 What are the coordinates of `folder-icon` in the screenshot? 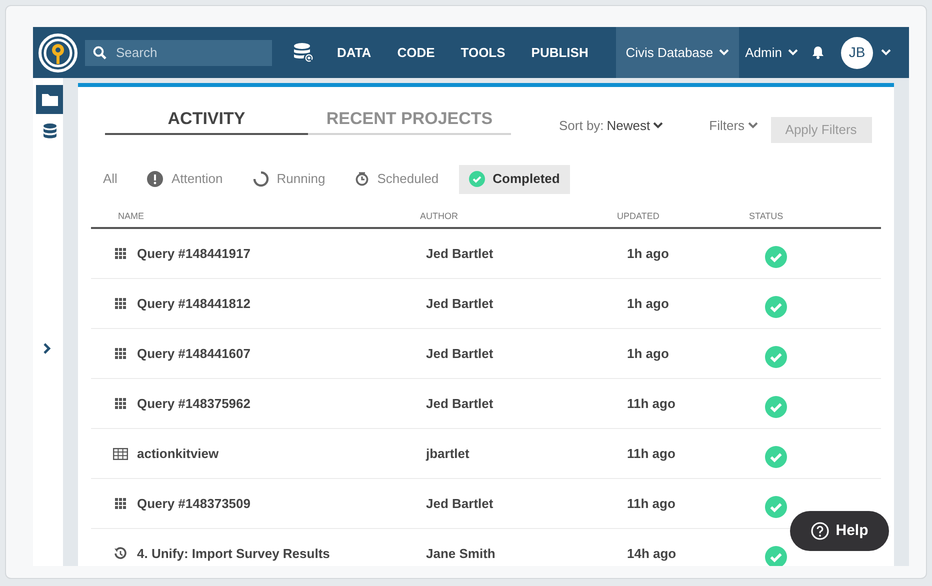 It's located at (49, 99).